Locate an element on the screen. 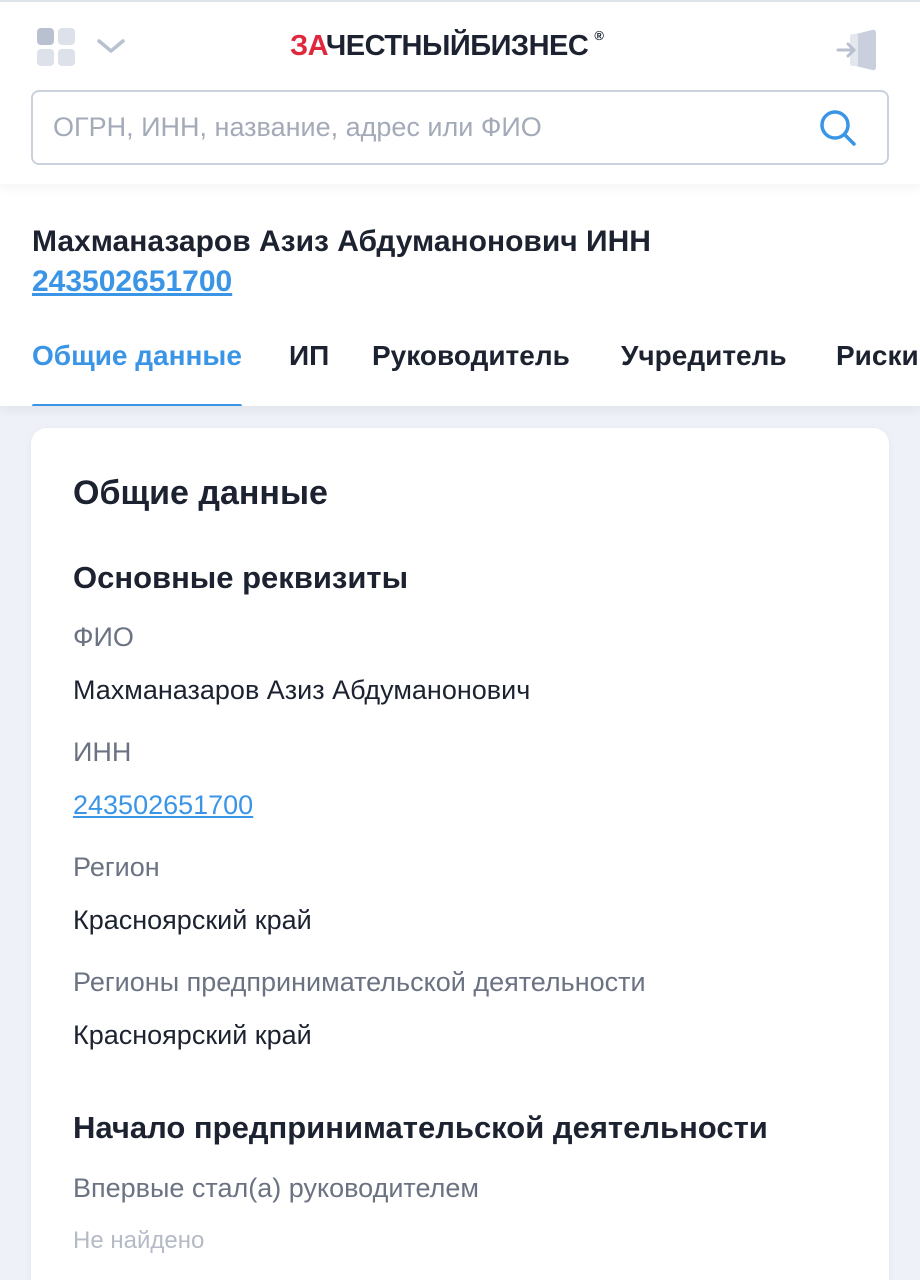 Image resolution: width=920 pixels, height=1280 pixels. field-label-business-regions: Регионы предпринимательской деятельности is located at coordinates (359, 982).